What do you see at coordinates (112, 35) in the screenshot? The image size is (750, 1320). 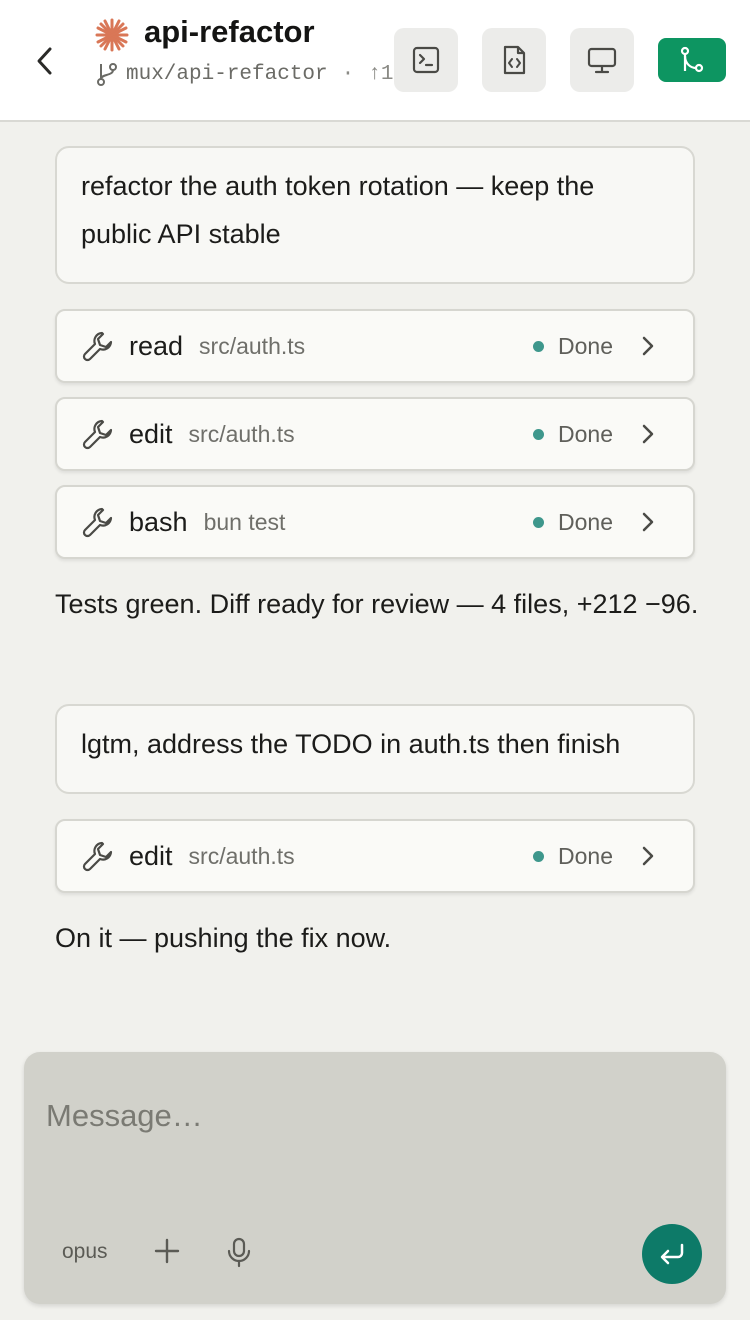 I see `sparkle-icon` at bounding box center [112, 35].